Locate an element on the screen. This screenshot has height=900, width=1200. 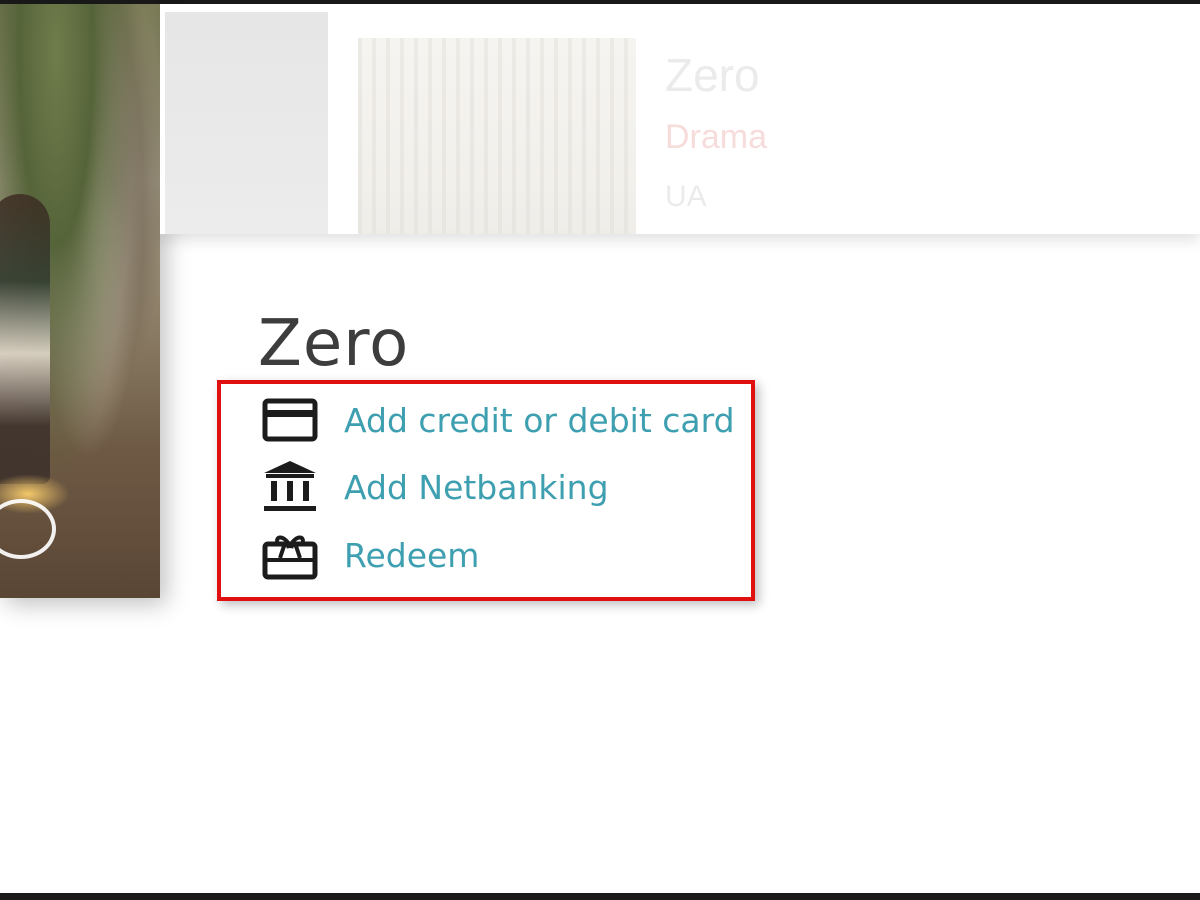
movie-poster is located at coordinates (80, 301).